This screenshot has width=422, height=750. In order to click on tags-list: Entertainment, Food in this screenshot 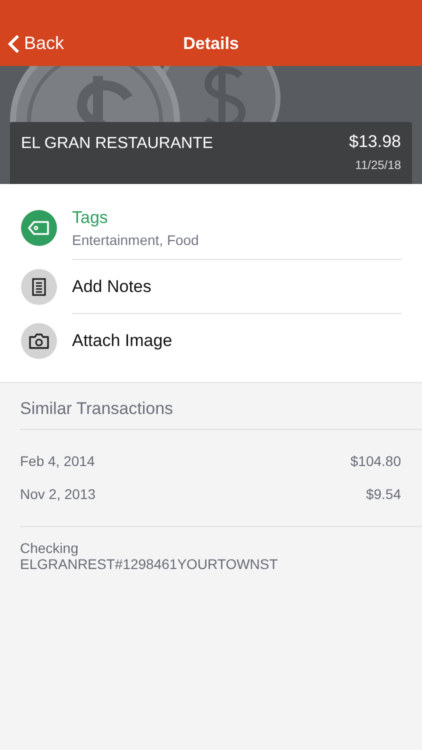, I will do `click(237, 240)`.